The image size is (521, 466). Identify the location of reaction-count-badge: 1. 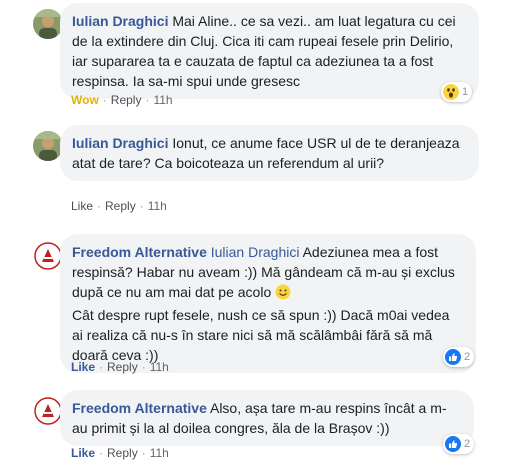
(457, 92).